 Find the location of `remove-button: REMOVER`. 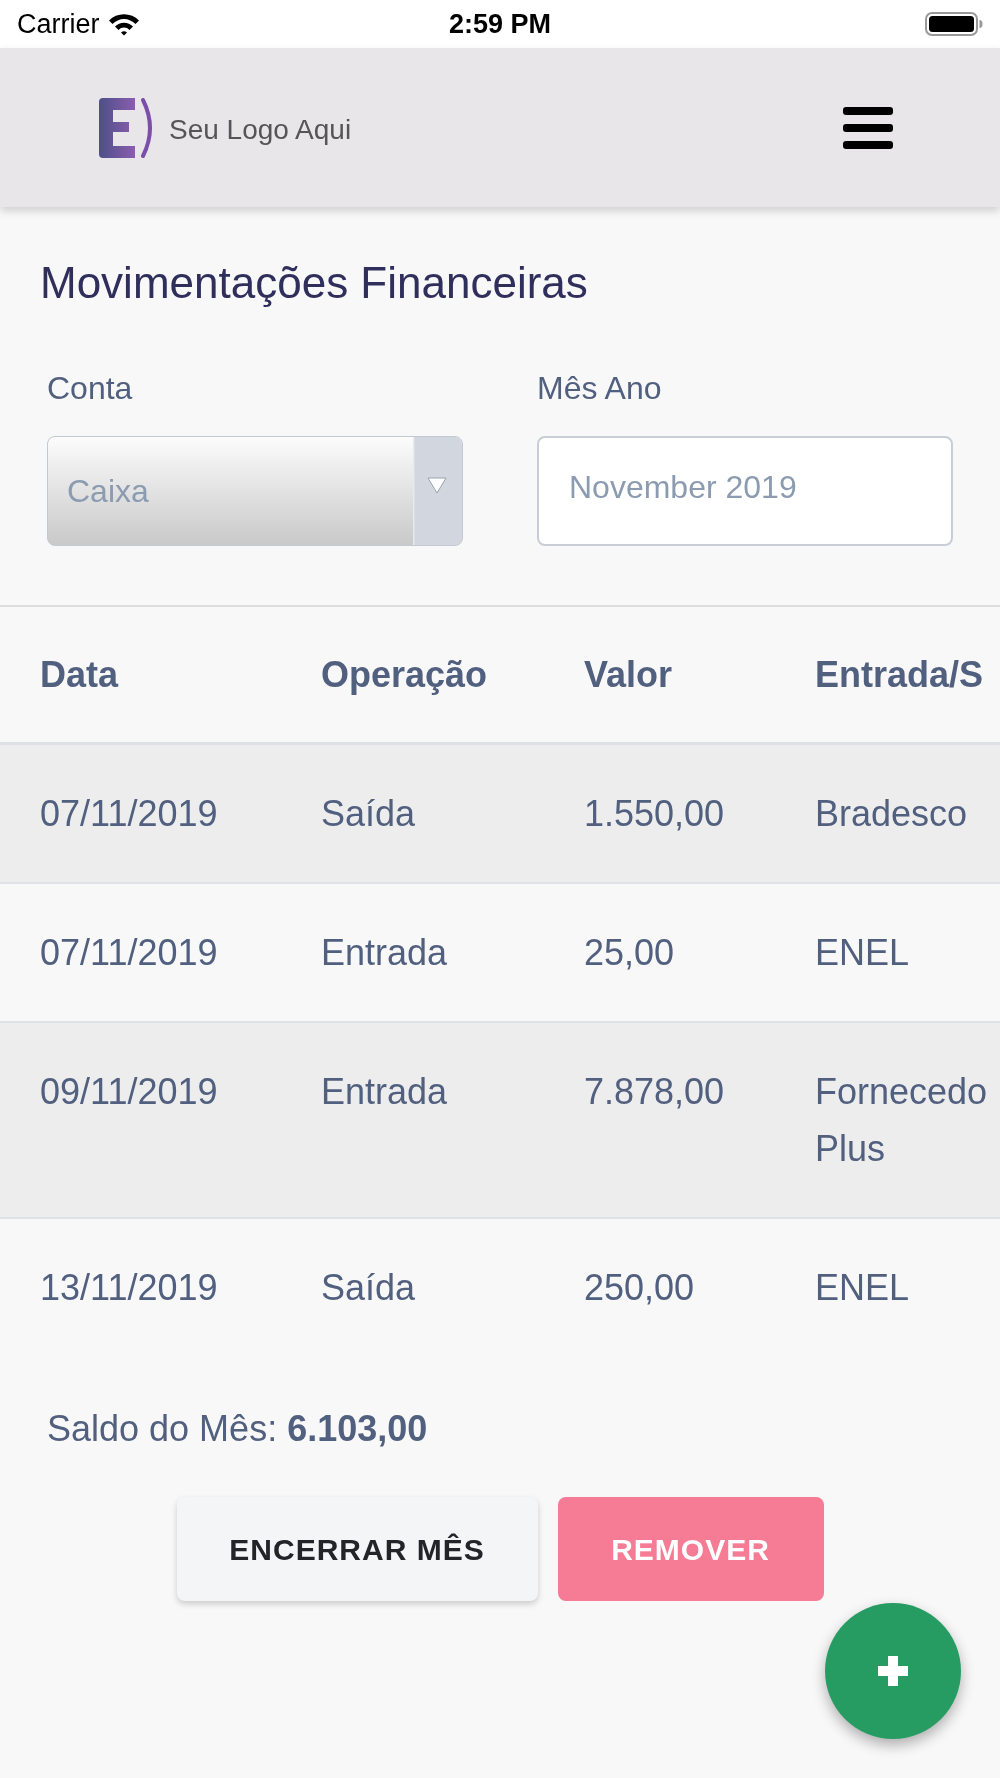

remove-button: REMOVER is located at coordinates (690, 1549).